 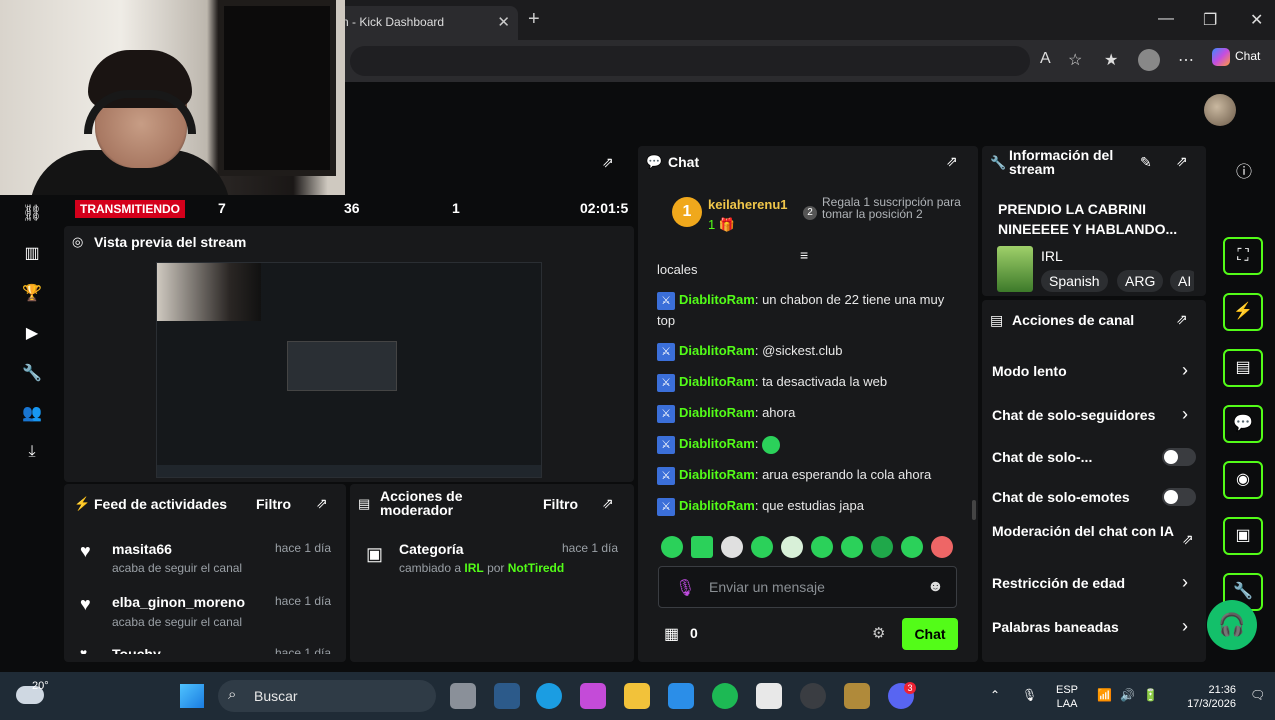 I want to click on favorite-star-icon: ☆, so click(x=1075, y=60).